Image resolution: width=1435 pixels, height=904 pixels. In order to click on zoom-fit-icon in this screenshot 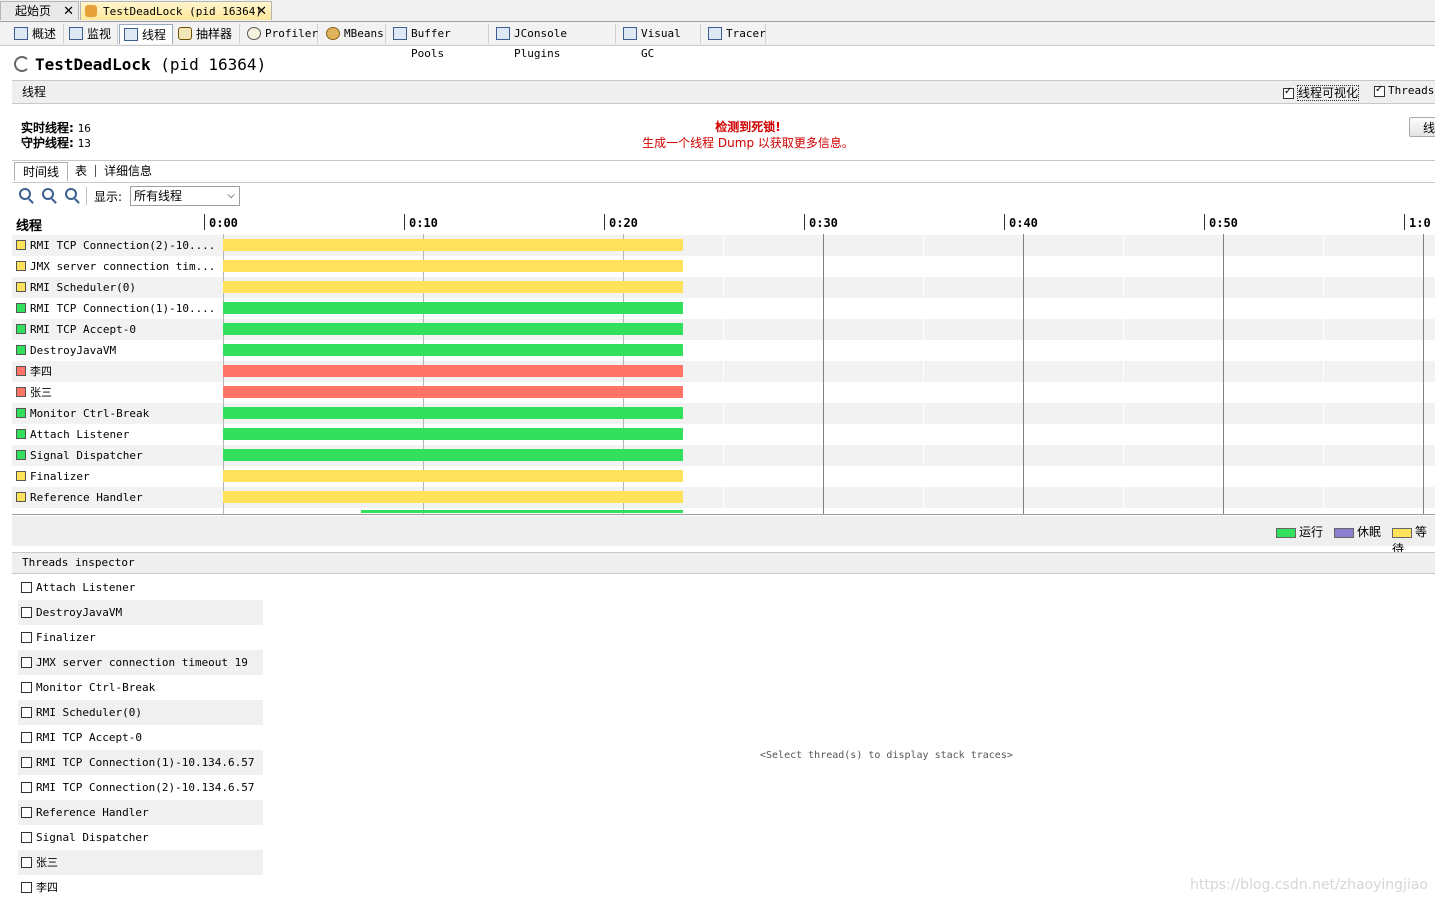, I will do `click(71, 194)`.